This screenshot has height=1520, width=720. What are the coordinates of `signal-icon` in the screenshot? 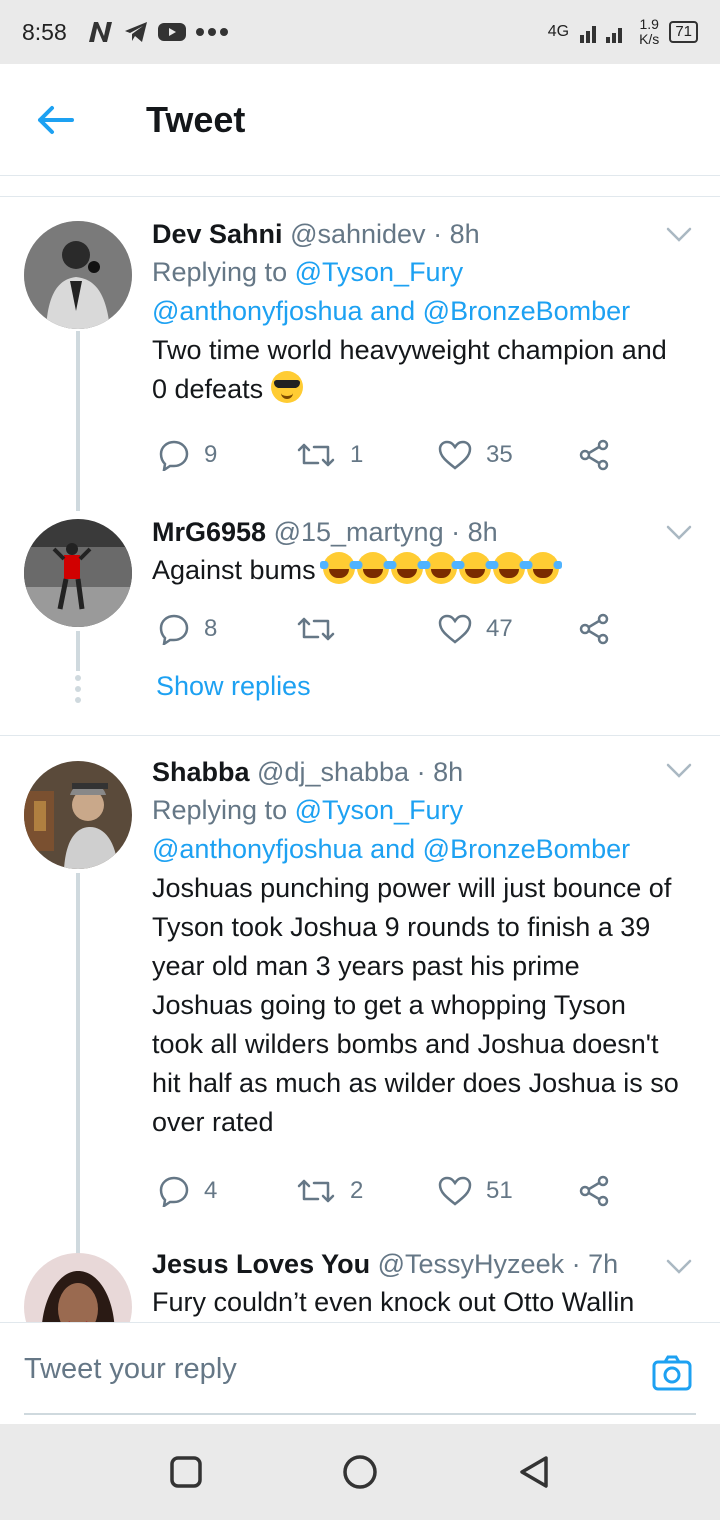 It's located at (601, 34).